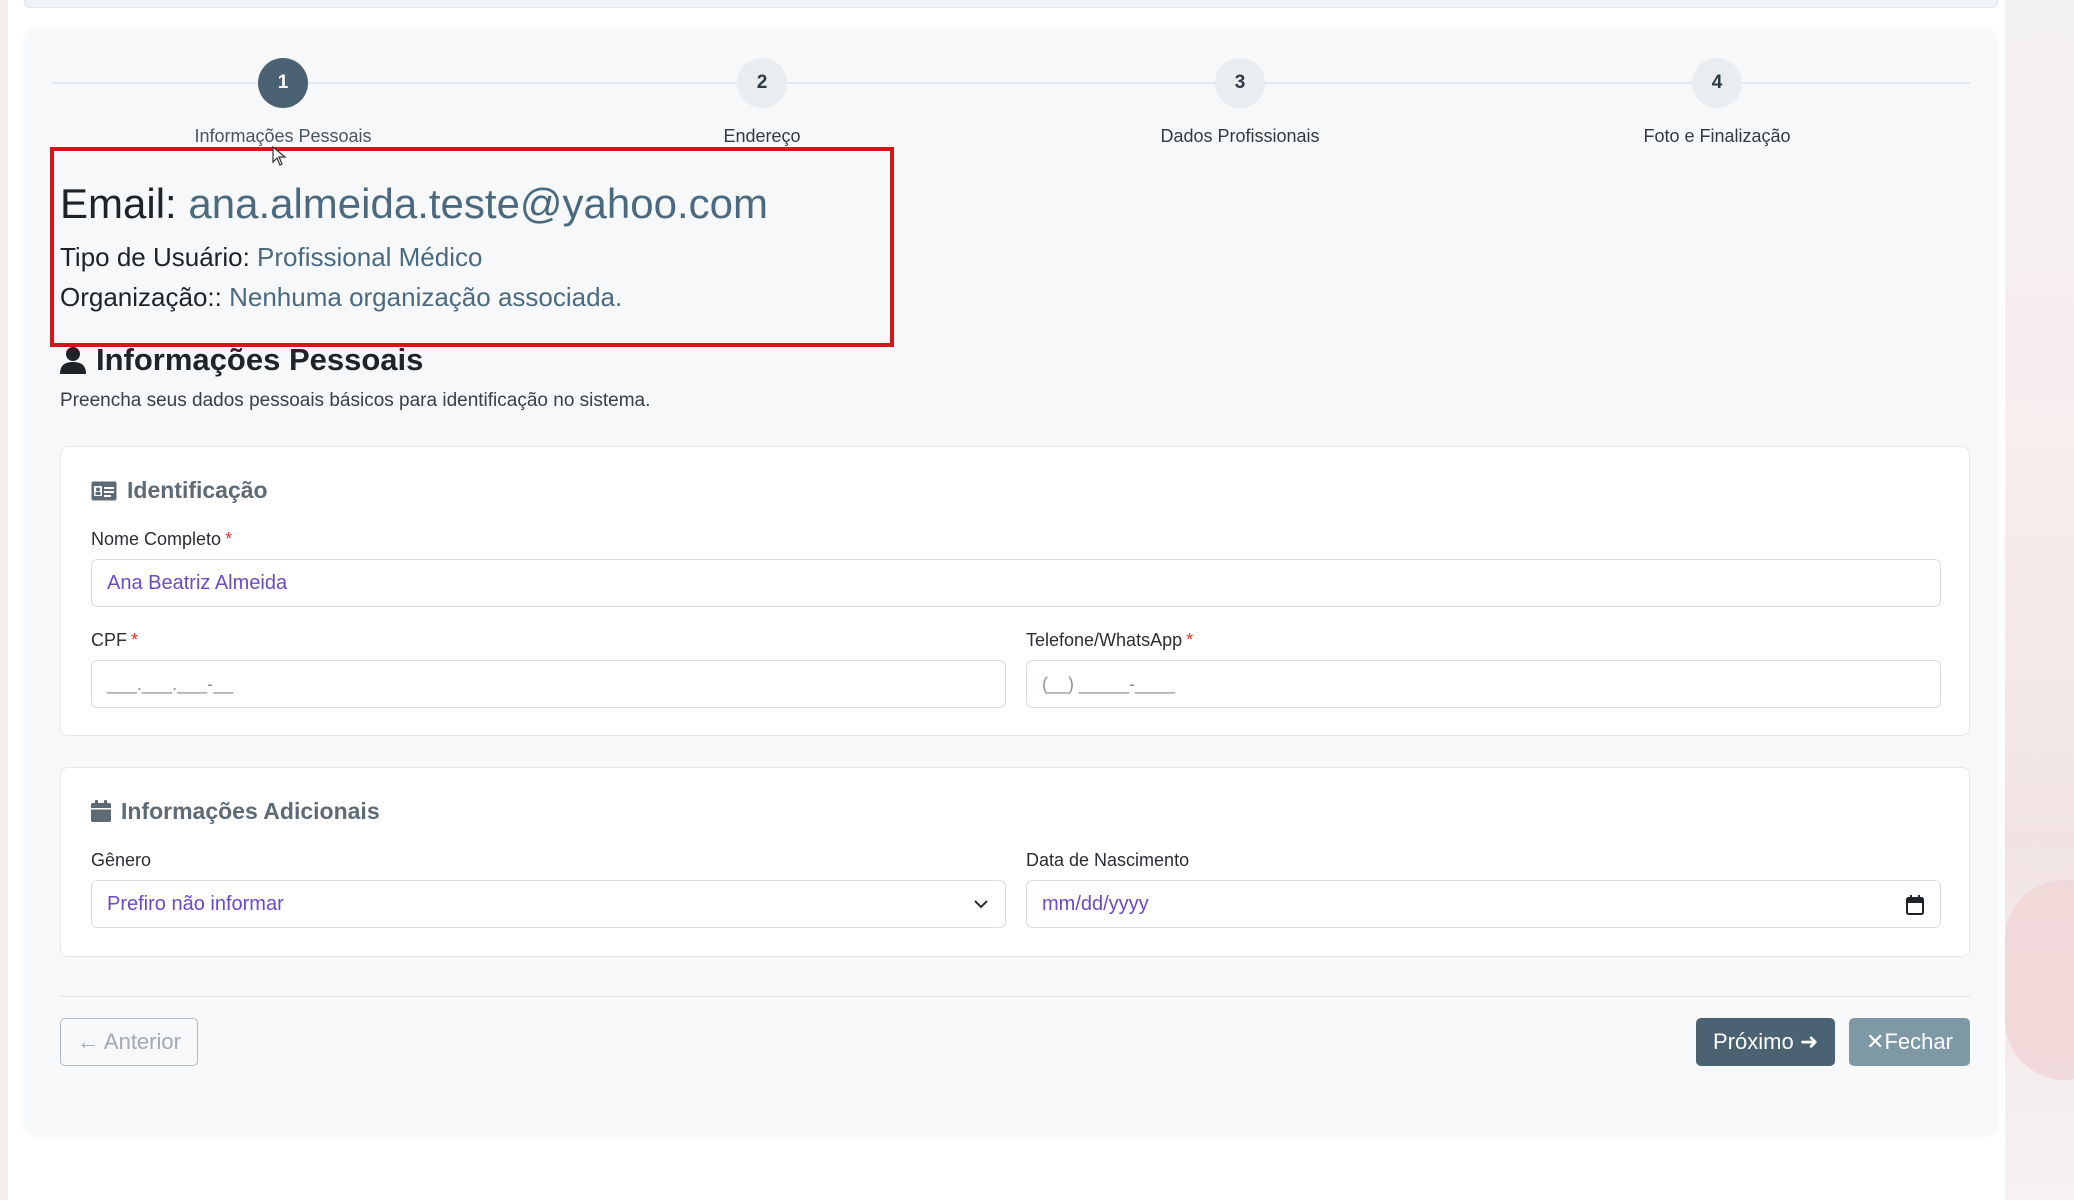 The height and width of the screenshot is (1200, 2074). Describe the element at coordinates (118, 203) in the screenshot. I see `email-label: Email:` at that location.